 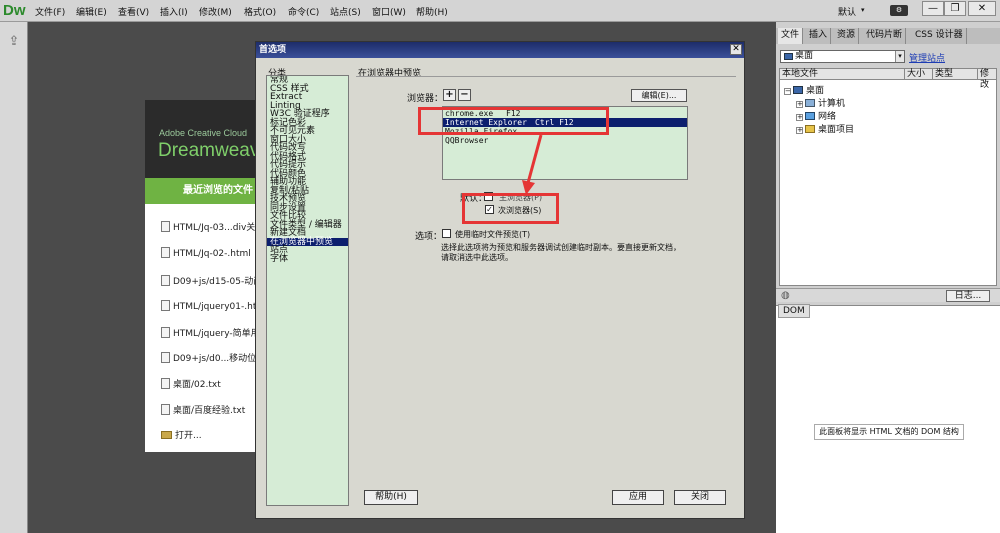 What do you see at coordinates (700, 497) in the screenshot?
I see `close-button: 关闭` at bounding box center [700, 497].